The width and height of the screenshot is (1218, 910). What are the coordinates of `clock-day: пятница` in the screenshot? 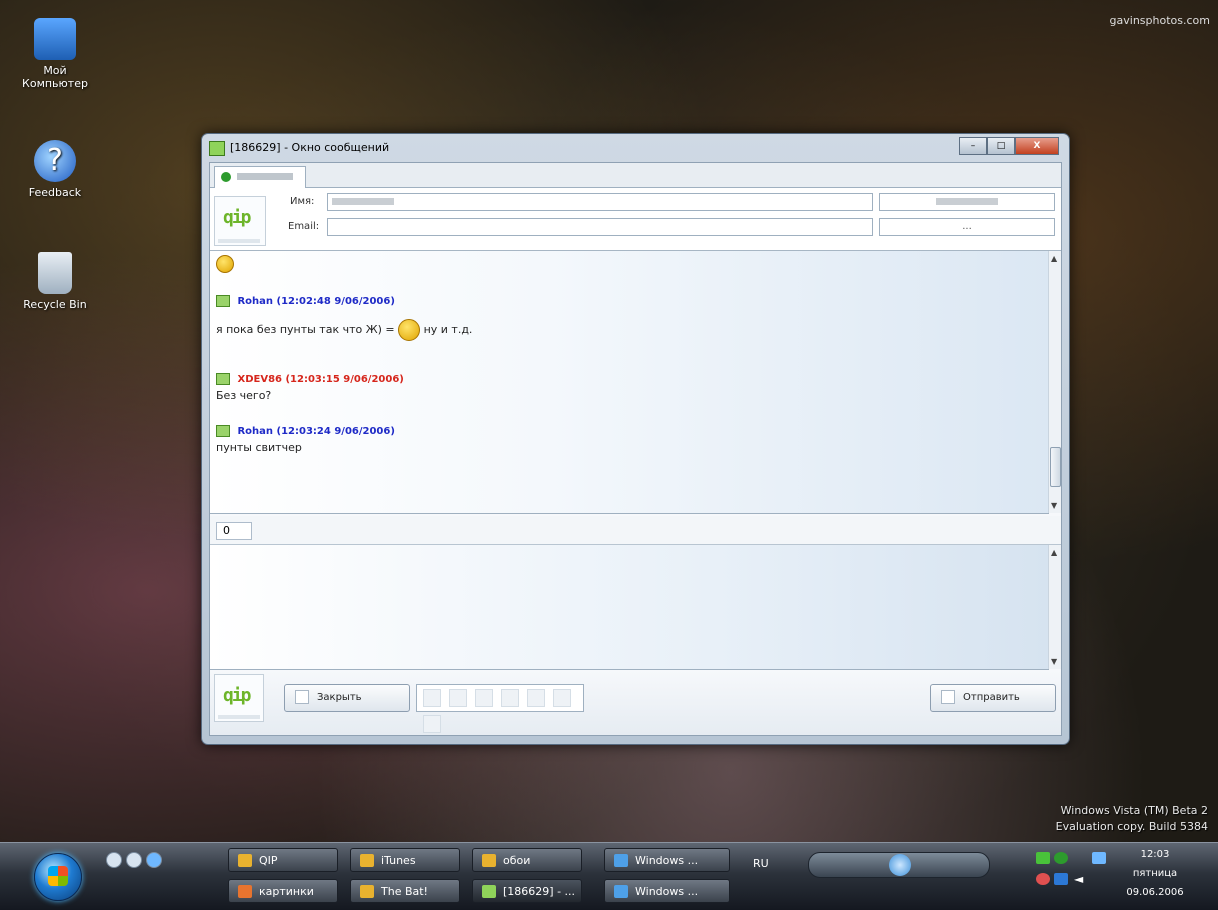 It's located at (1155, 873).